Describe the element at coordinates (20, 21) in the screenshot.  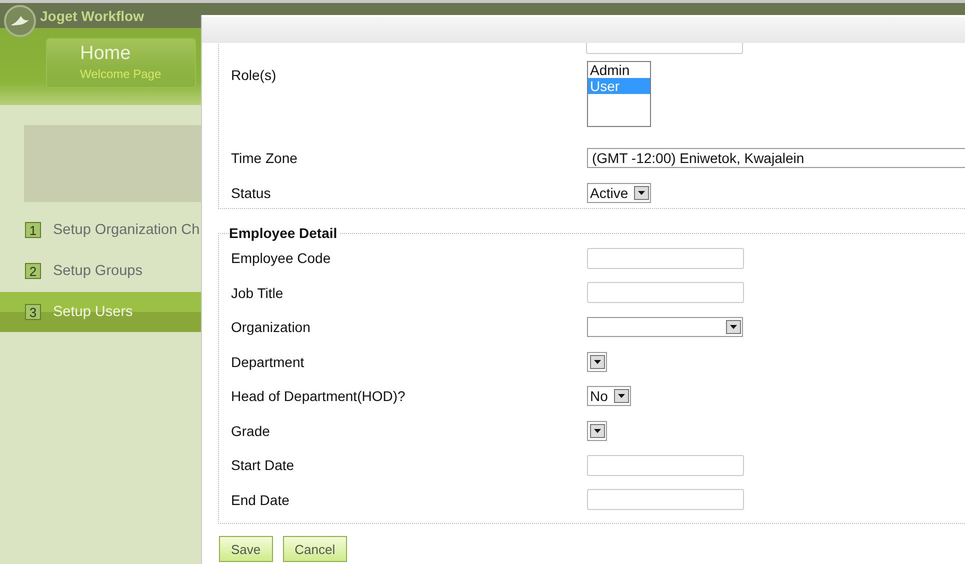
I see `logo-icon` at that location.